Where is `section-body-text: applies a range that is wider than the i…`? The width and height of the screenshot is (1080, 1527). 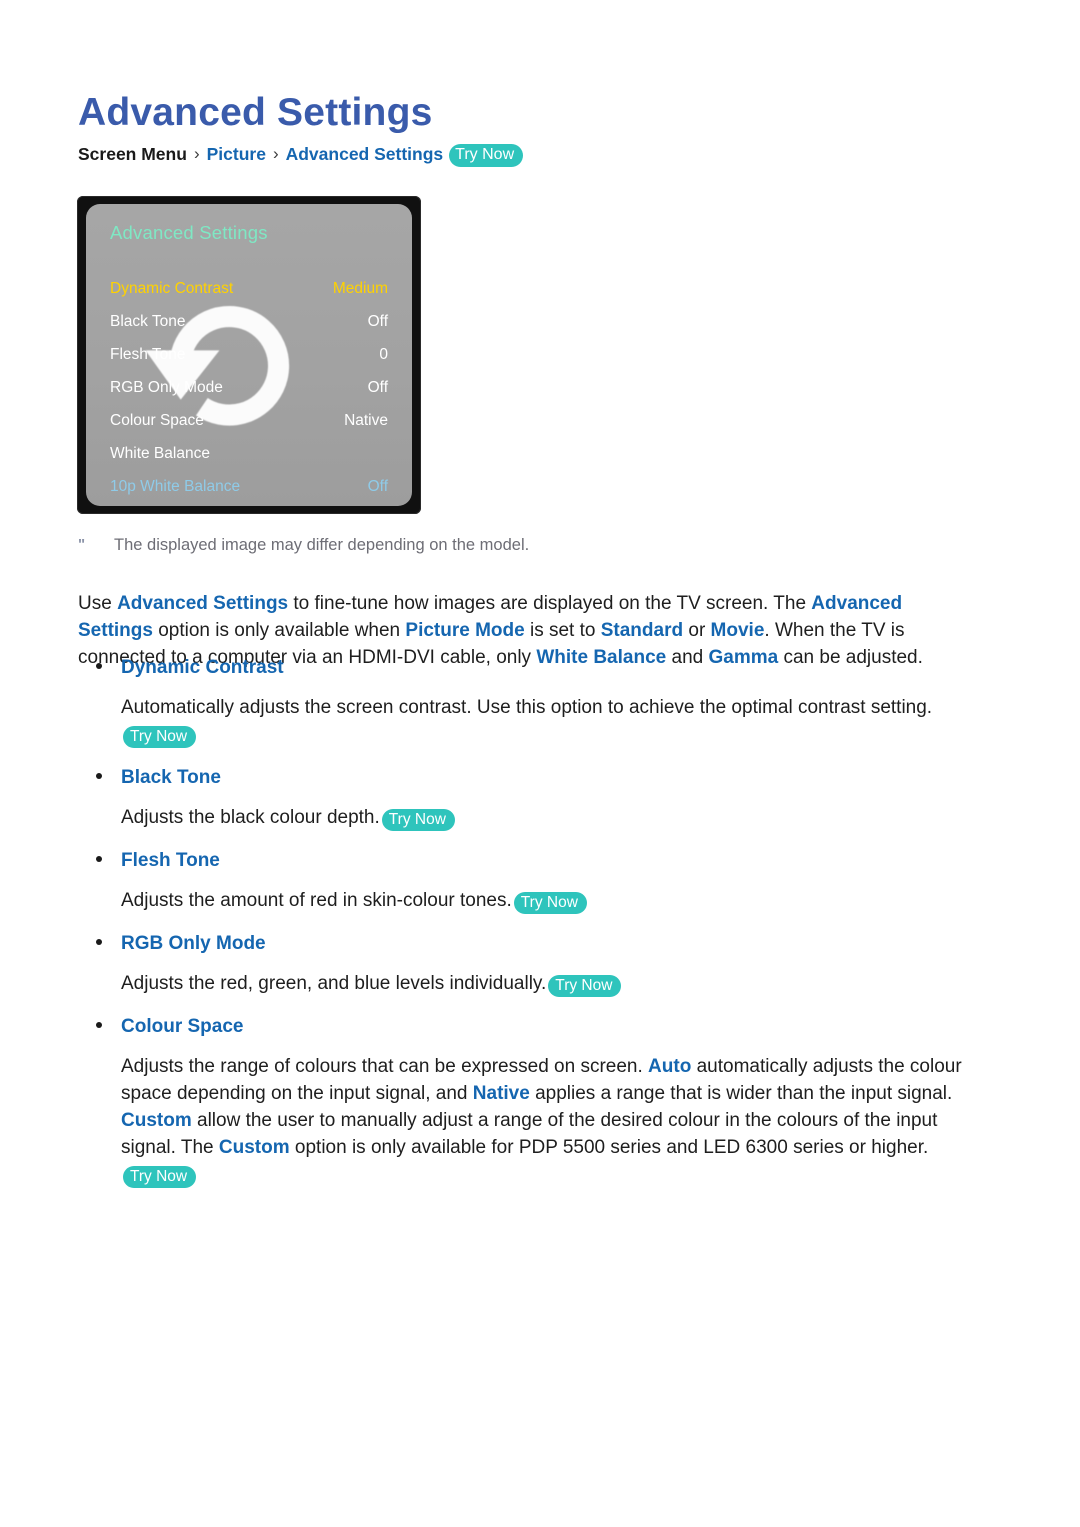
section-body-text: applies a range that is wider than the i… is located at coordinates (741, 1093).